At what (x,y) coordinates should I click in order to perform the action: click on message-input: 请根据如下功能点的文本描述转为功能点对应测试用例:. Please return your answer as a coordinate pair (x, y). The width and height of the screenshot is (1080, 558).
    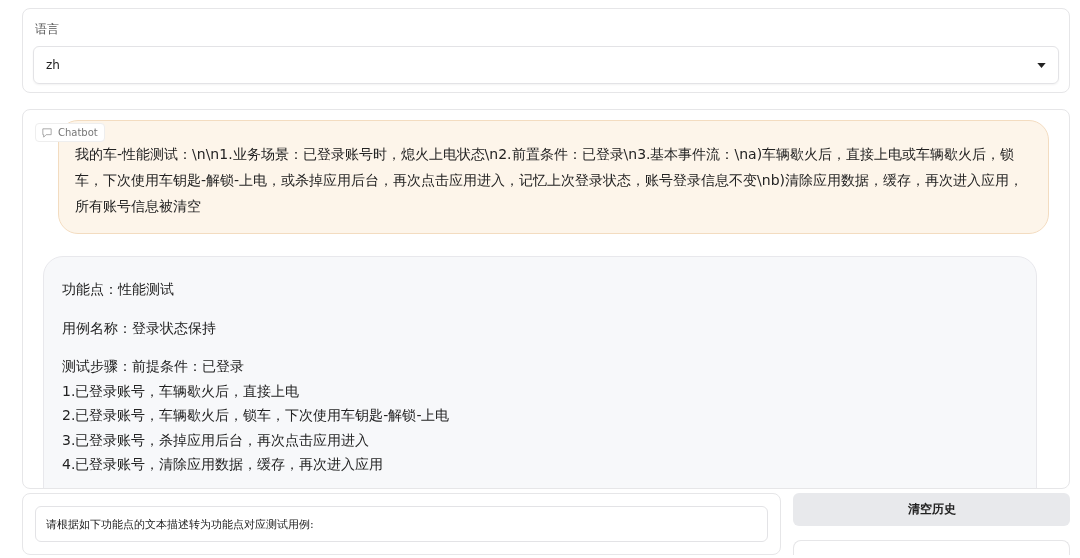
    Looking at the image, I should click on (401, 524).